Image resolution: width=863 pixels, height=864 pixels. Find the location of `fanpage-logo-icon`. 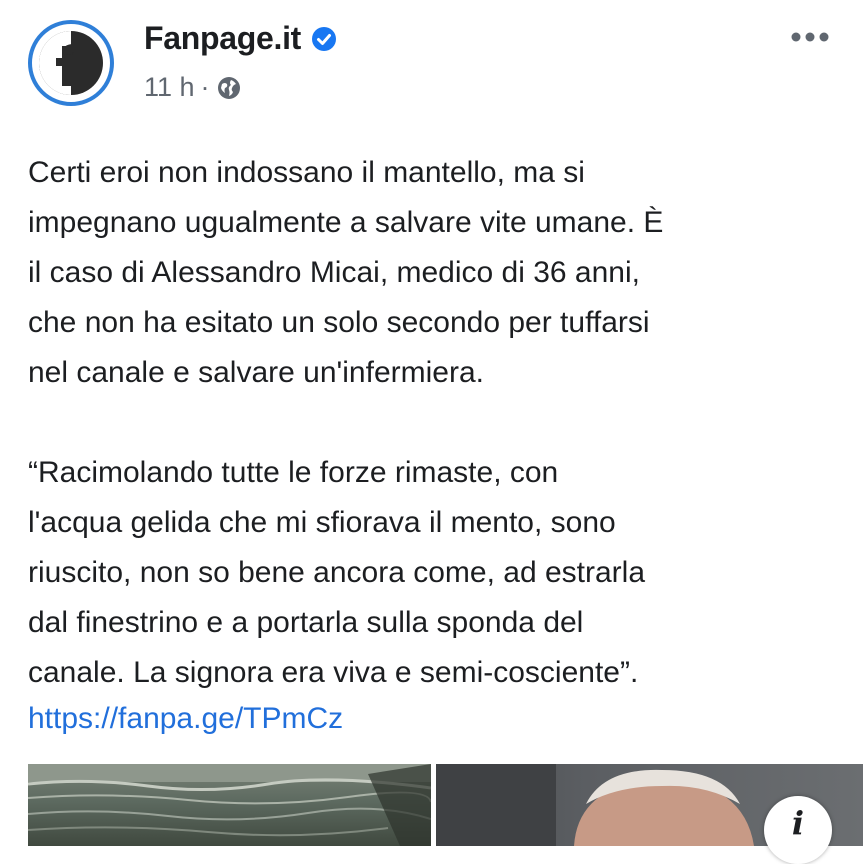

fanpage-logo-icon is located at coordinates (71, 63).